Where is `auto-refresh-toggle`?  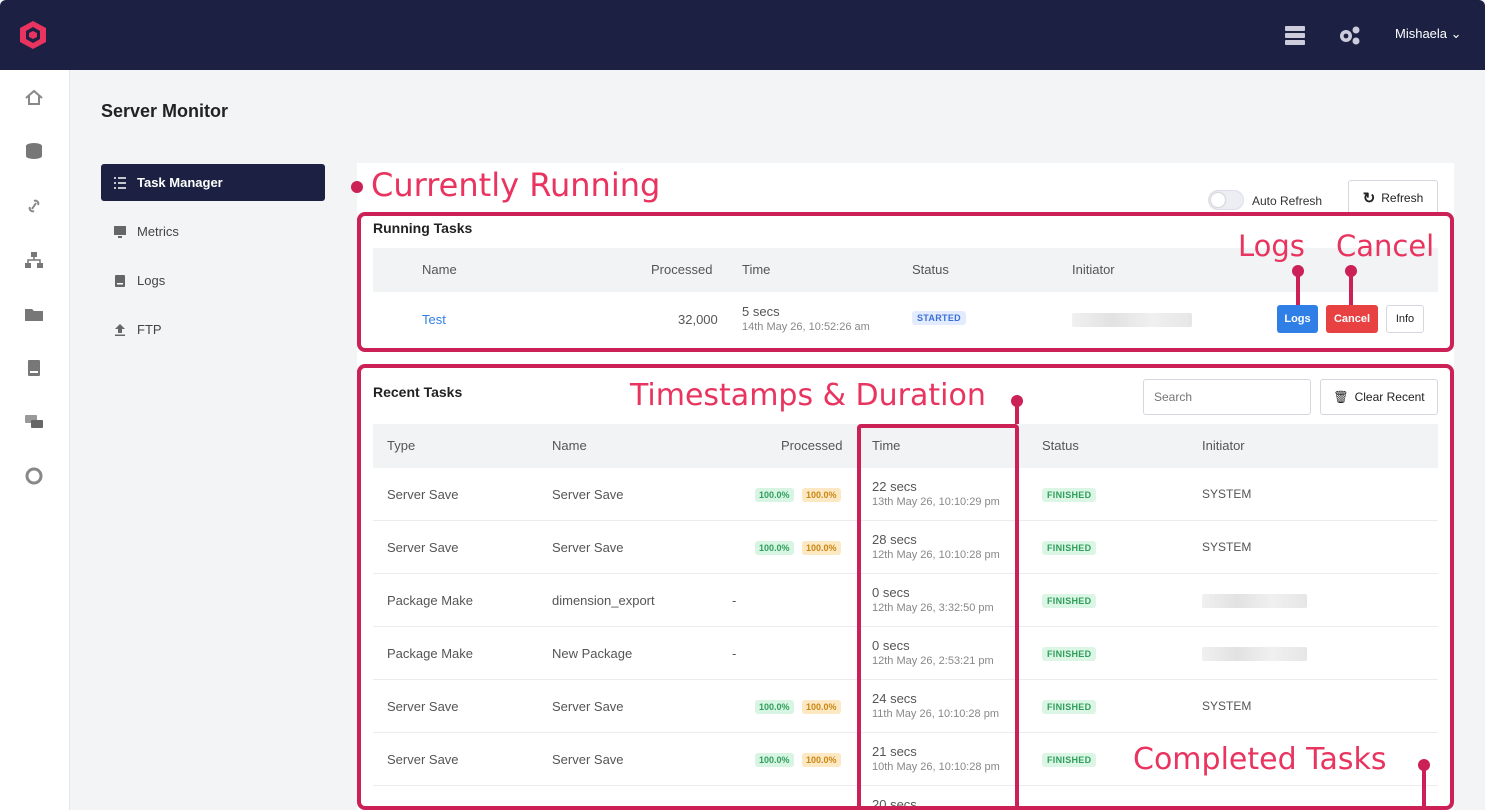 auto-refresh-toggle is located at coordinates (1226, 200).